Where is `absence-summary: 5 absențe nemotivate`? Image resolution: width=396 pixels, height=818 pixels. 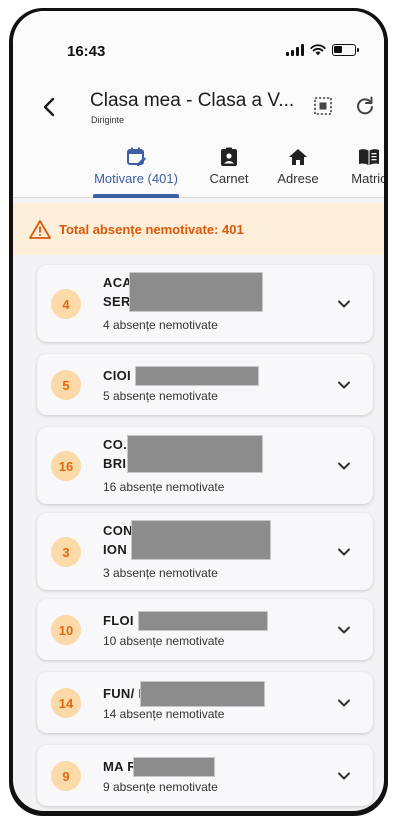
absence-summary: 5 absențe nemotivate is located at coordinates (160, 396).